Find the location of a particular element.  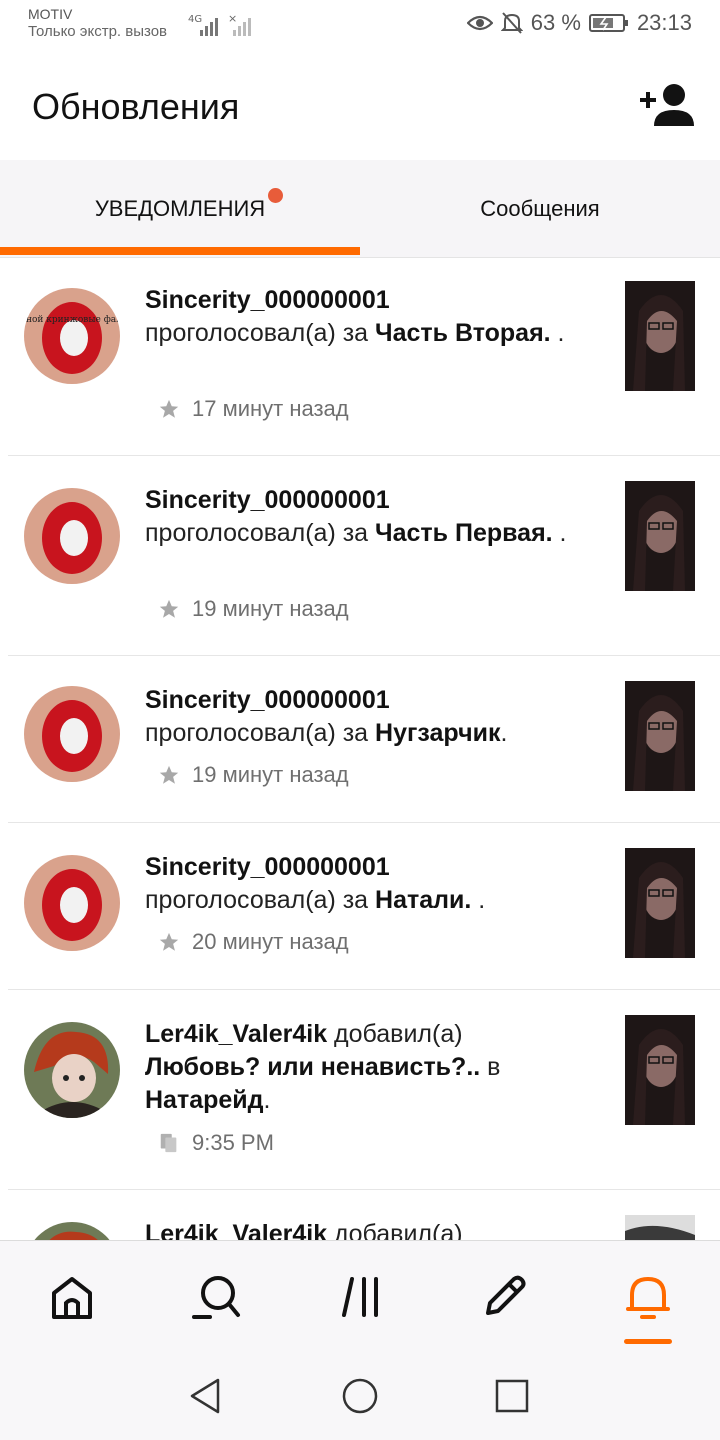

home-circle-icon is located at coordinates (360, 1396).